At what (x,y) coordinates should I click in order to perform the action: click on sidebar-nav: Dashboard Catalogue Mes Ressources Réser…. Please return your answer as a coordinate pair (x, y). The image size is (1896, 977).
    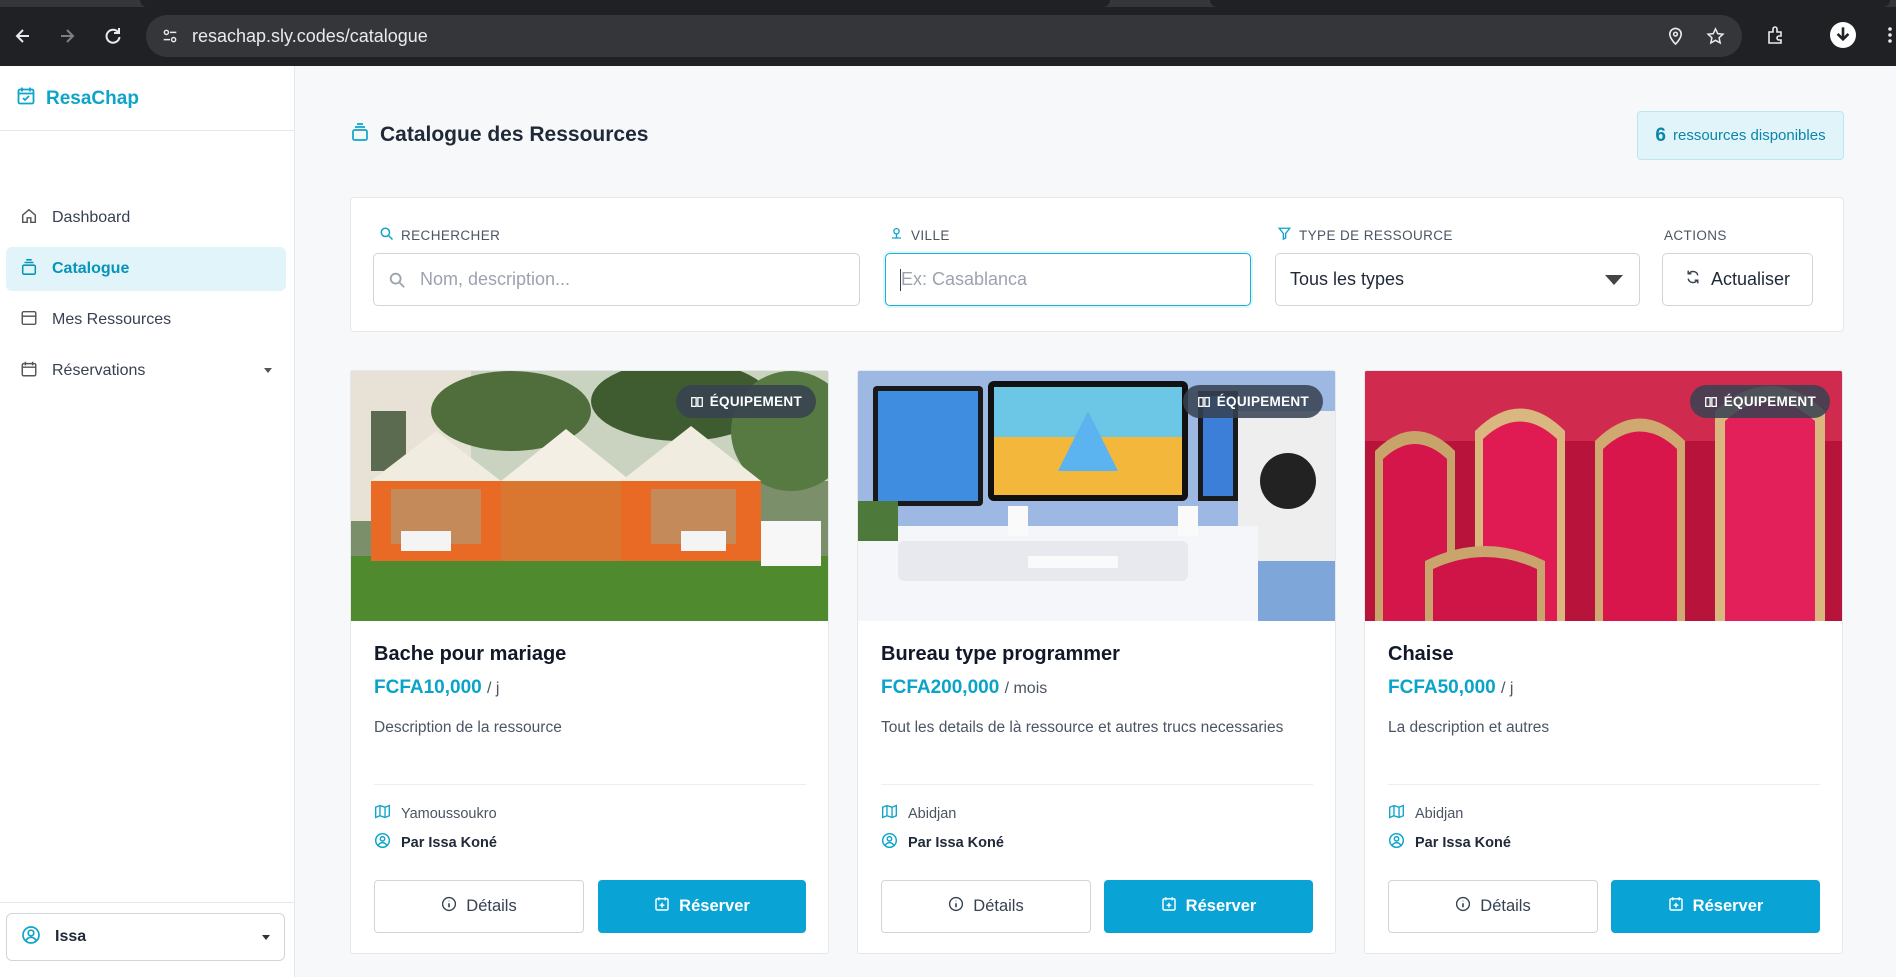
    Looking at the image, I should click on (146, 298).